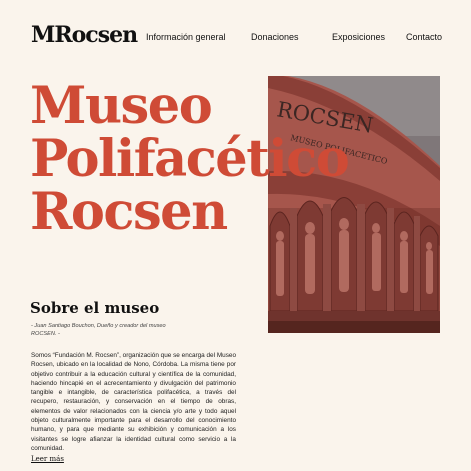 The image size is (471, 471). I want to click on about-title: Sobre el museo, so click(95, 308).